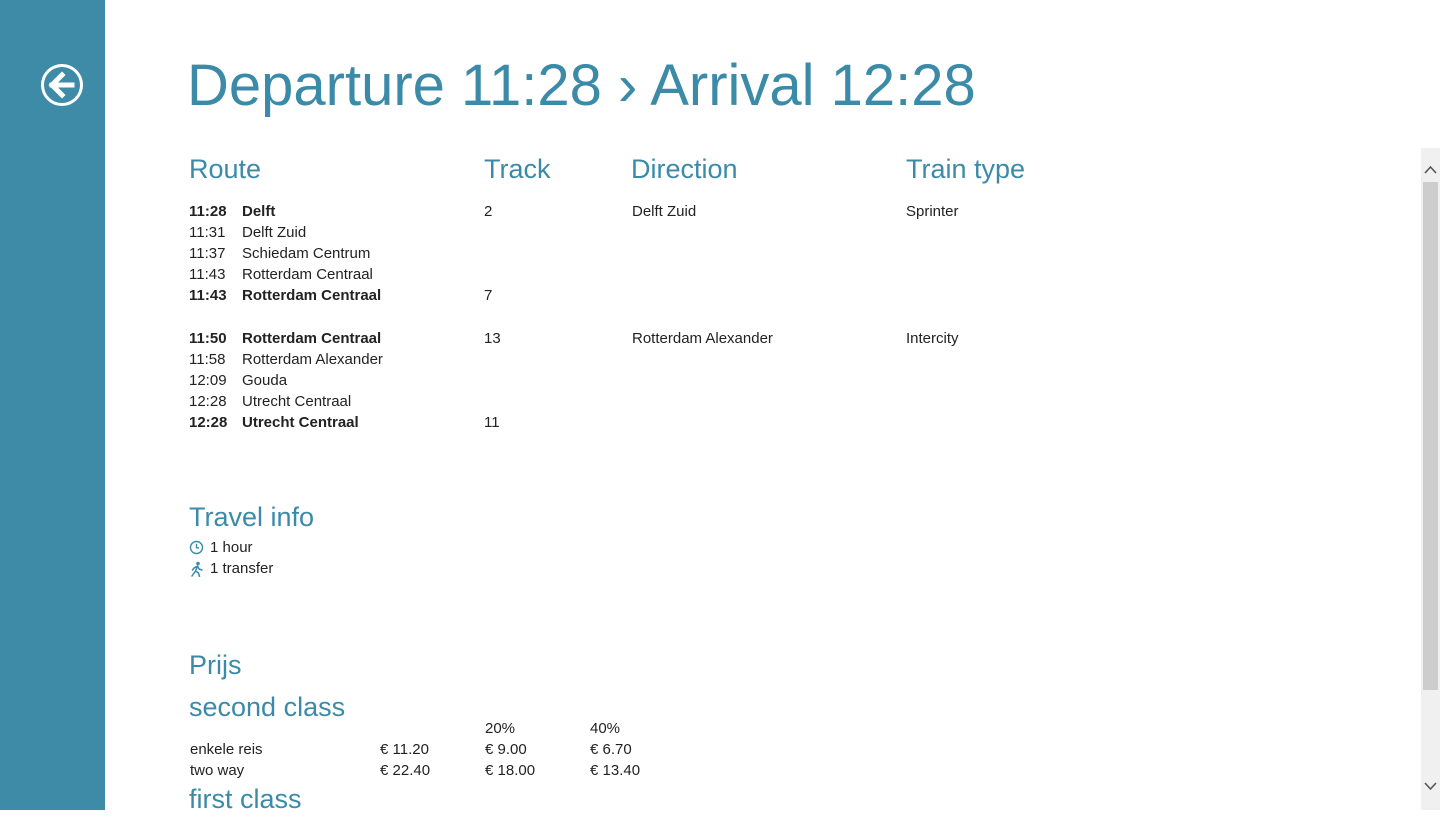 The width and height of the screenshot is (1440, 815). I want to click on leg-train-type: Intercity, so click(932, 338).